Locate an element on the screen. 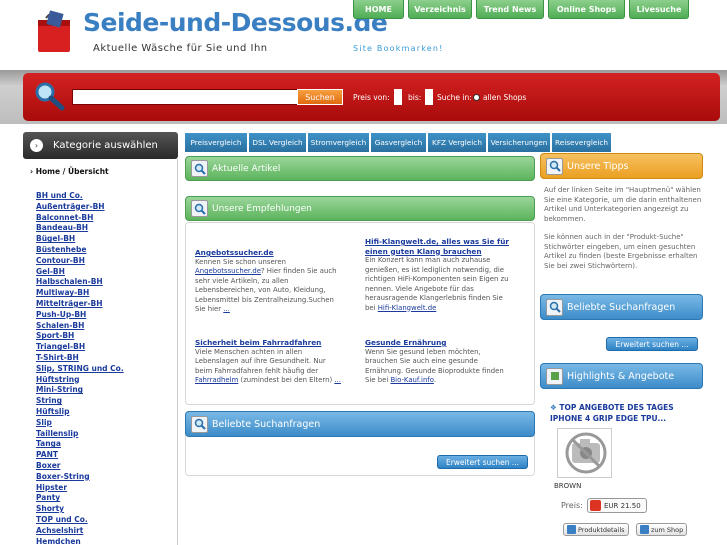 Image resolution: width=727 pixels, height=545 pixels. tab-gas: Gasvergleich is located at coordinates (398, 142).